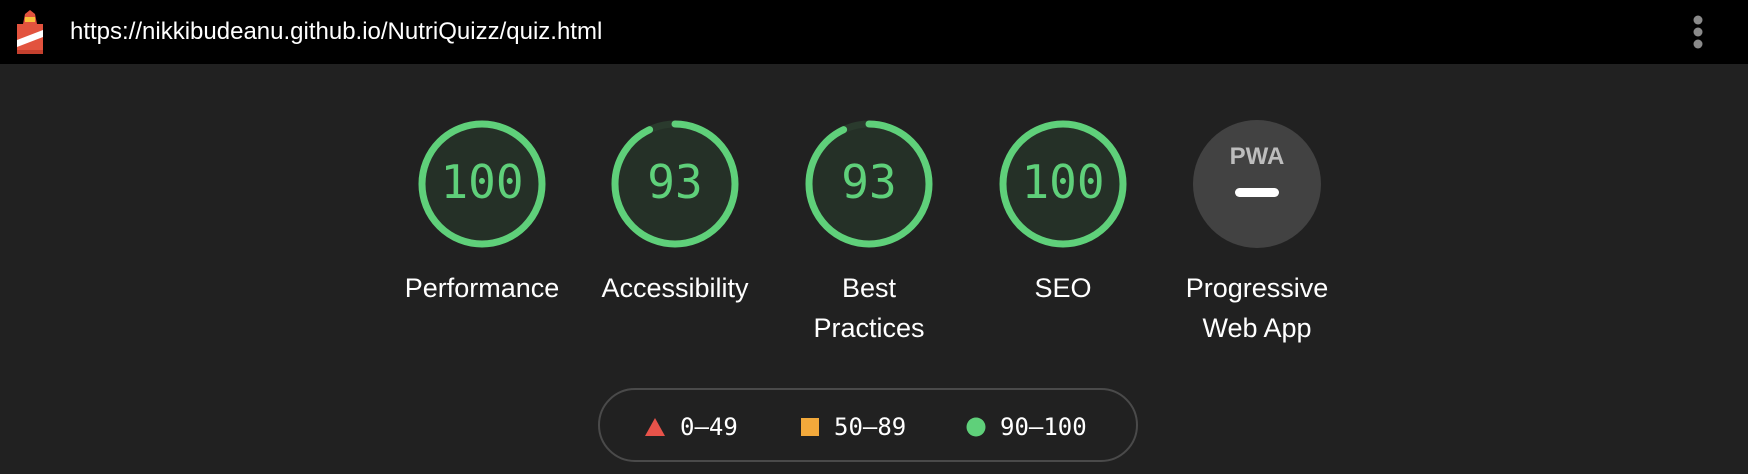 The image size is (1748, 474). What do you see at coordinates (1063, 213) in the screenshot?
I see `gauge-seo: 100 SEO` at bounding box center [1063, 213].